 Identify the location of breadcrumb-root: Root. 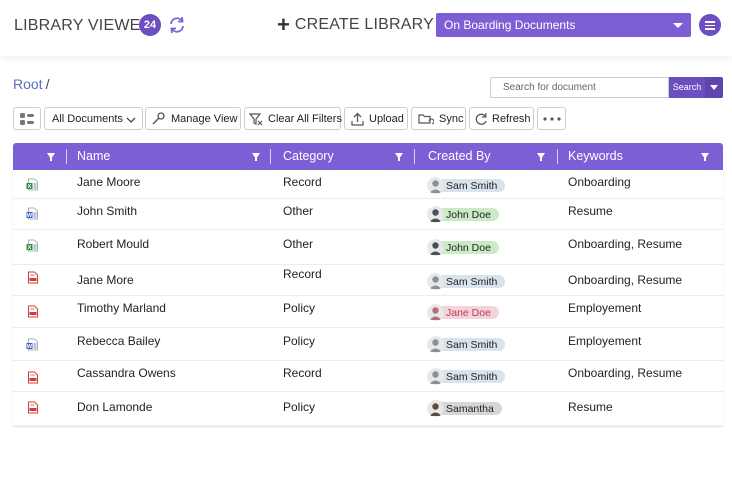
(28, 84).